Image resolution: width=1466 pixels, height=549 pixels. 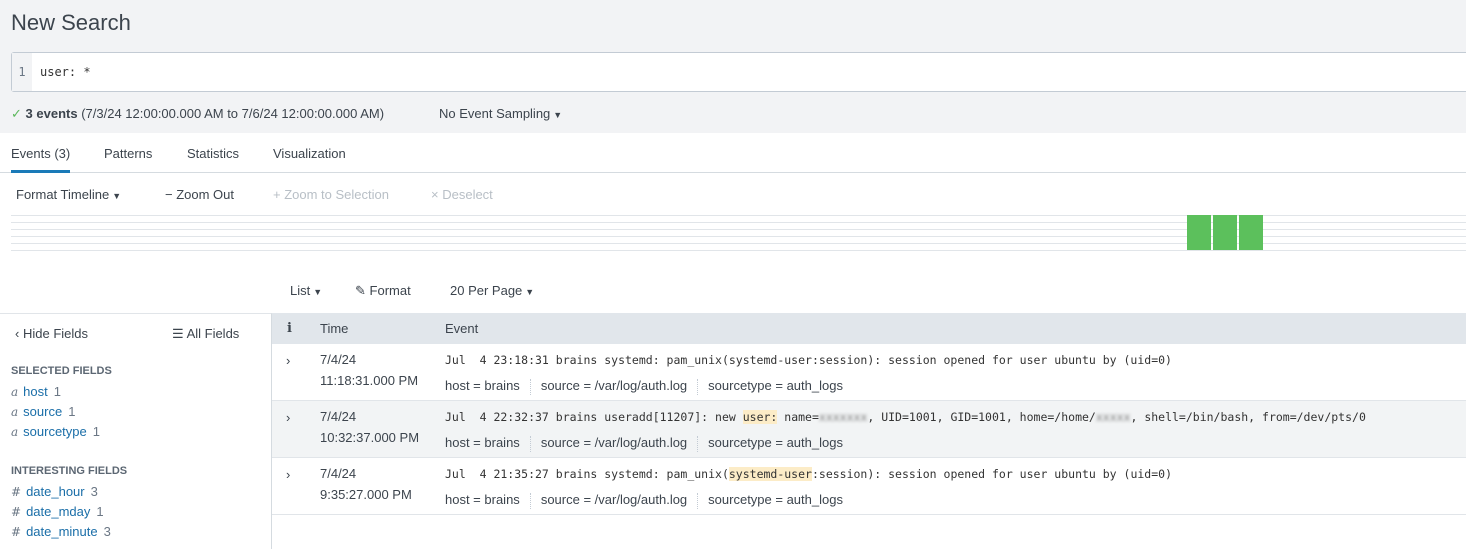 I want to click on chevron-left-icon: ‹, so click(x=17, y=333).